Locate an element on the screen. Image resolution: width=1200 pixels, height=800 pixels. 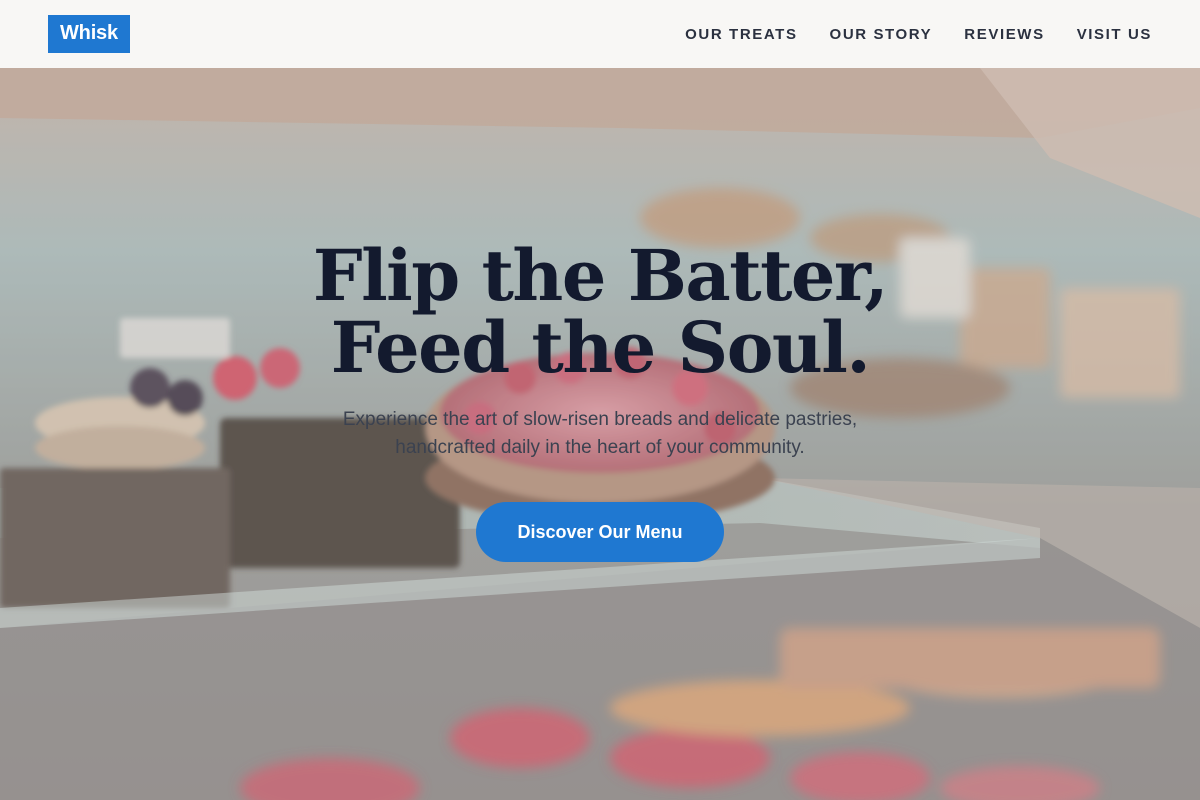
nav-link-our-treats: OUR TREATS is located at coordinates (741, 34).